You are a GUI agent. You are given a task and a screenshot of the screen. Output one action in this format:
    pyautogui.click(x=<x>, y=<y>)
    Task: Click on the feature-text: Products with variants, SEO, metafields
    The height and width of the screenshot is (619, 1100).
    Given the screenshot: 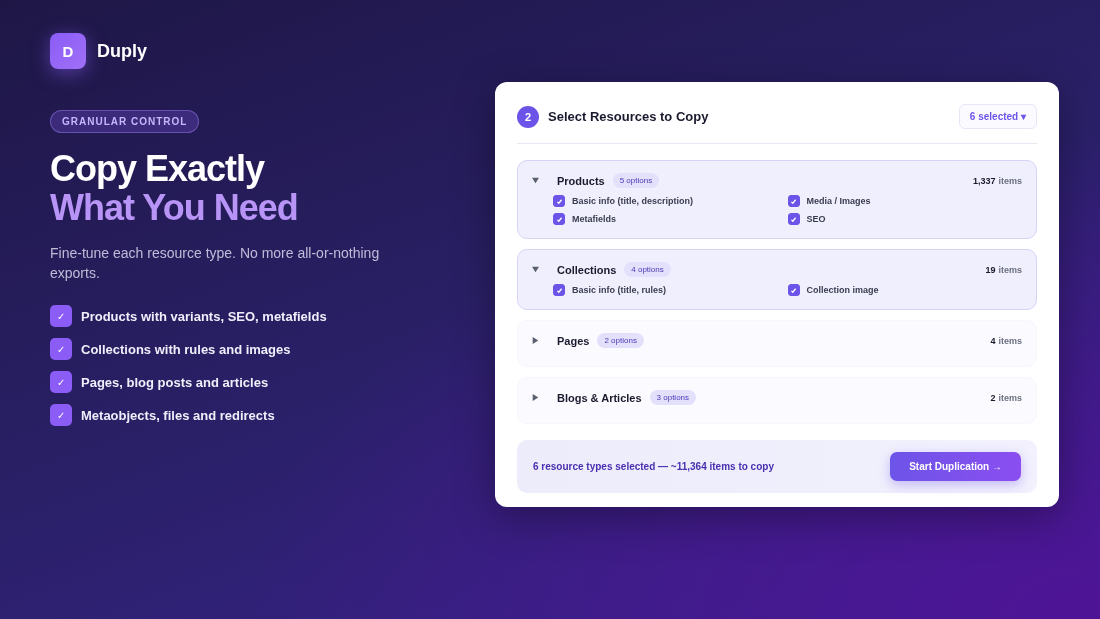 What is the action you would take?
    pyautogui.click(x=204, y=316)
    